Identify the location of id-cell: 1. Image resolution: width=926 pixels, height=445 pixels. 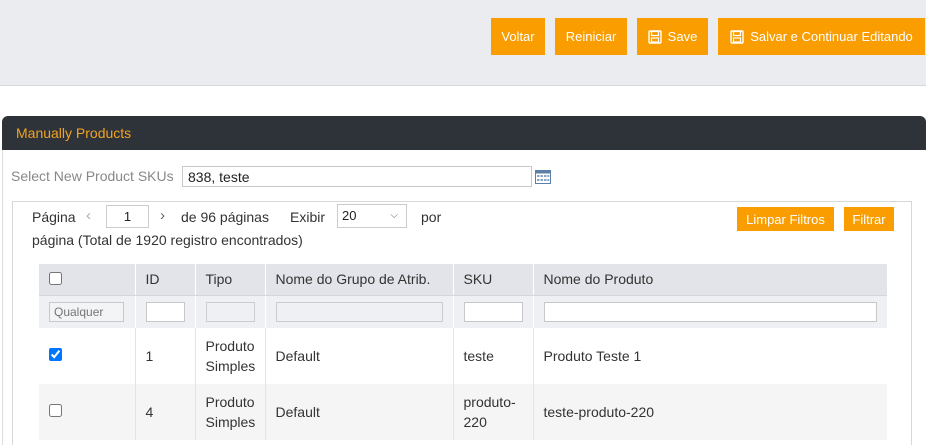
(165, 356).